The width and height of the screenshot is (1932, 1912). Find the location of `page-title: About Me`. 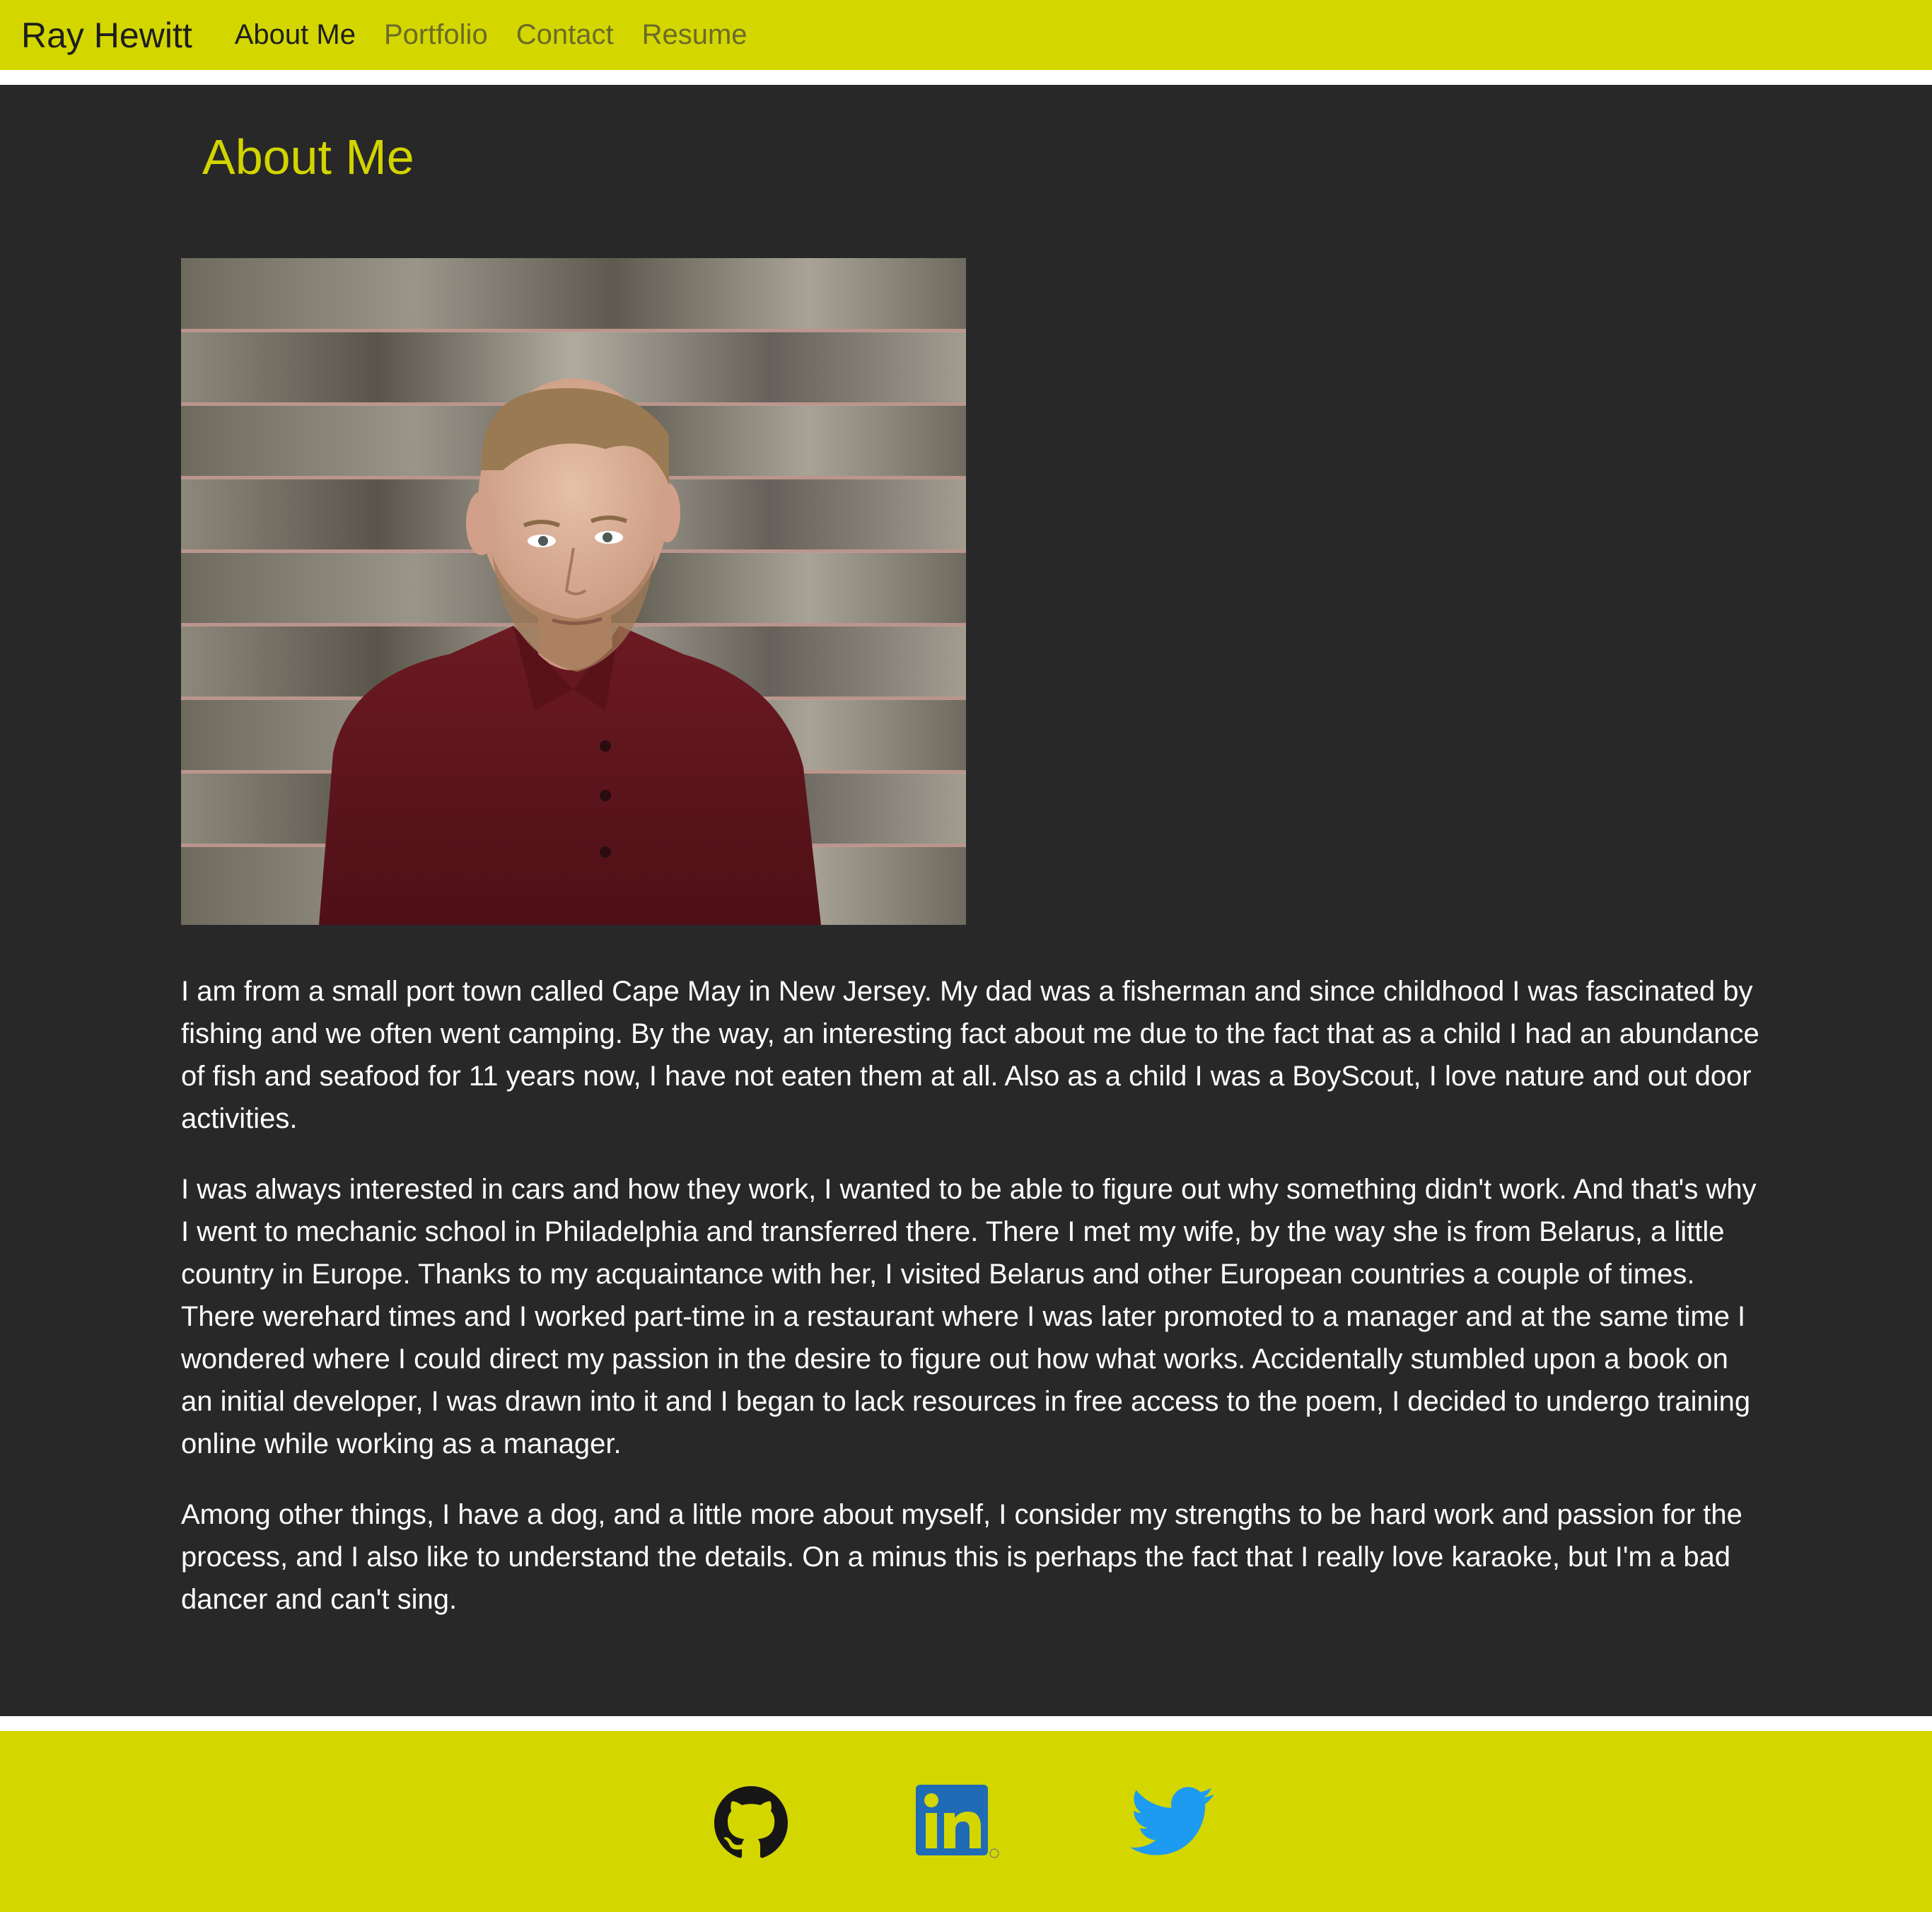

page-title: About Me is located at coordinates (308, 157).